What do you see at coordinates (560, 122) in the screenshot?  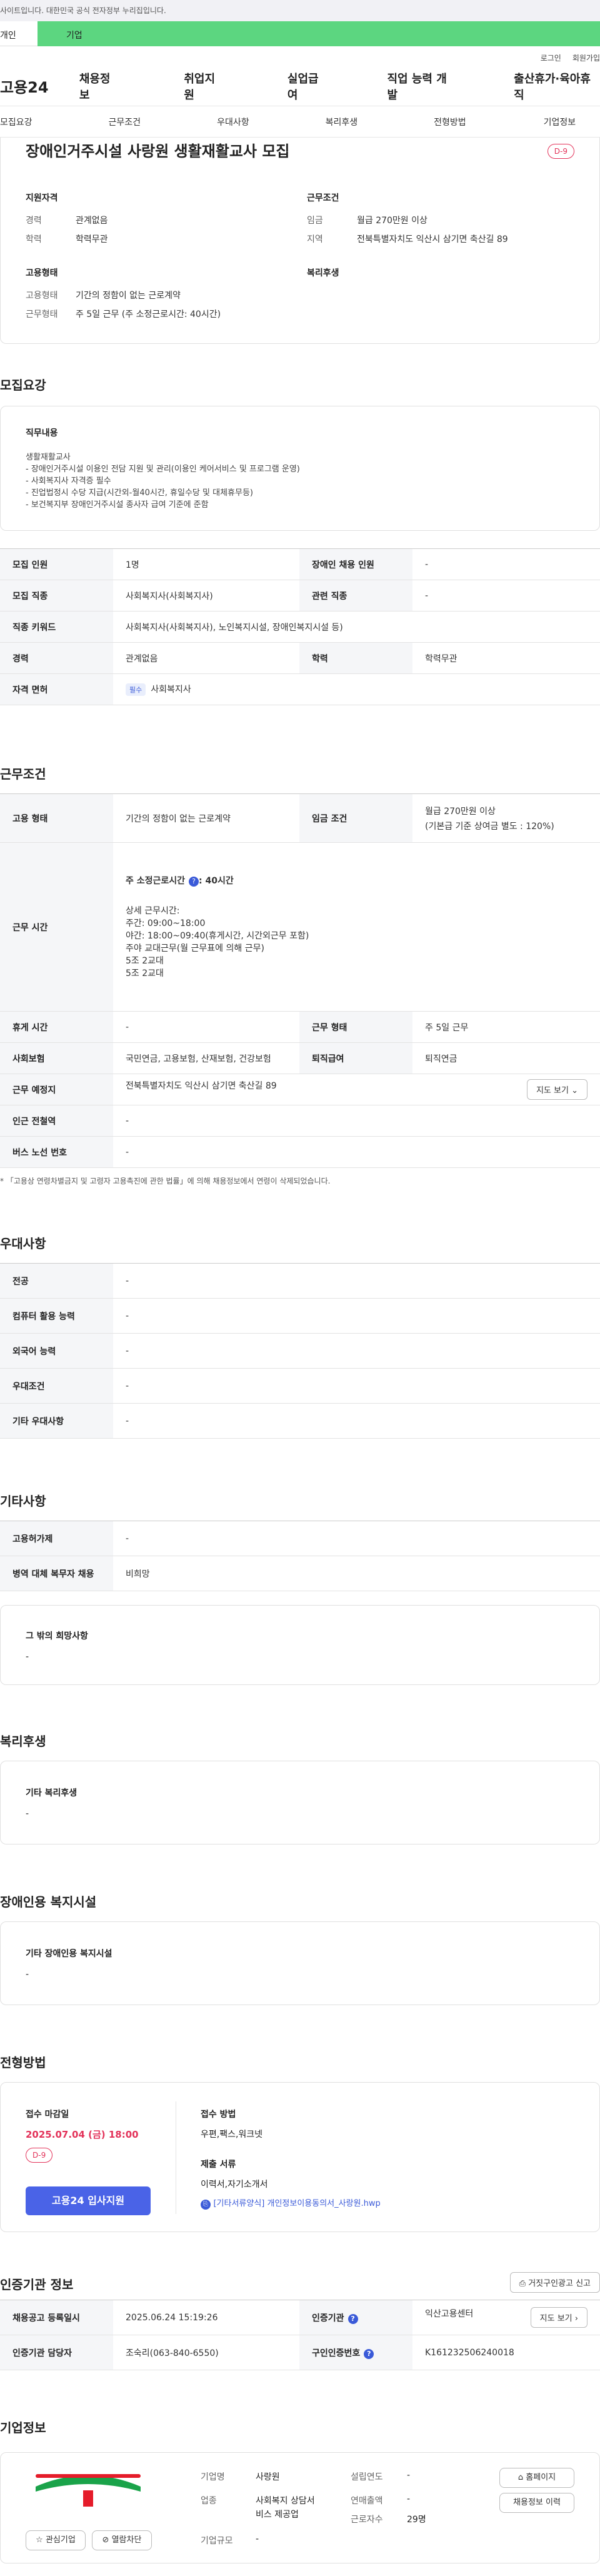 I see `subnav-item: 기업정보` at bounding box center [560, 122].